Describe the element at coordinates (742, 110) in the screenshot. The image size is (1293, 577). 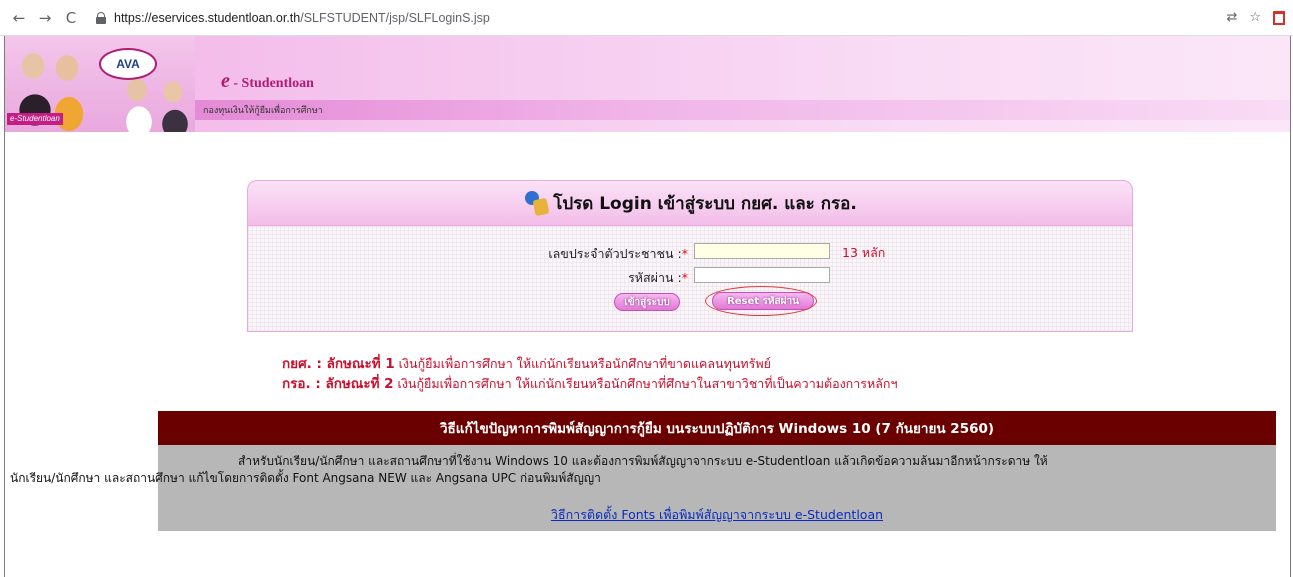
I see `banner-strip: กองทุนเงินให้กู้ยืมเพื่อการศึกษา` at that location.